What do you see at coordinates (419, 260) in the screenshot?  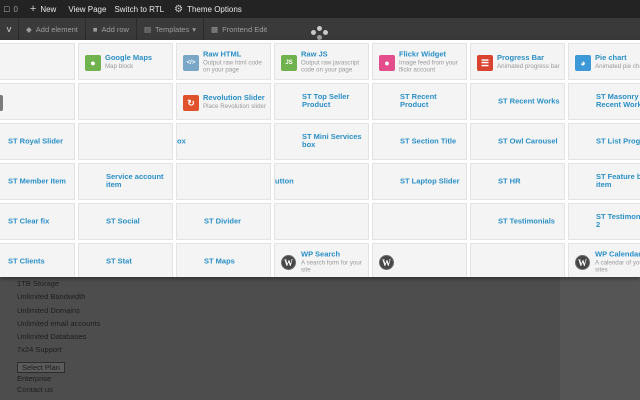 I see `element-tile: W` at bounding box center [419, 260].